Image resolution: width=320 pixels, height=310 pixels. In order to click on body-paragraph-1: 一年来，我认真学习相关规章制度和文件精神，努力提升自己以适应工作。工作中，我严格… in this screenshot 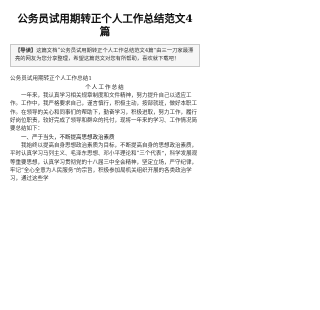, I will do `click(104, 113)`.